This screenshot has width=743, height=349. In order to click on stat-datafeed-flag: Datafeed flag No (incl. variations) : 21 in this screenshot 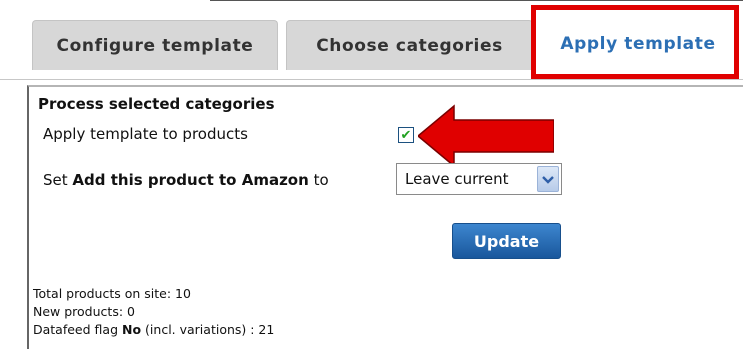, I will do `click(153, 329)`.